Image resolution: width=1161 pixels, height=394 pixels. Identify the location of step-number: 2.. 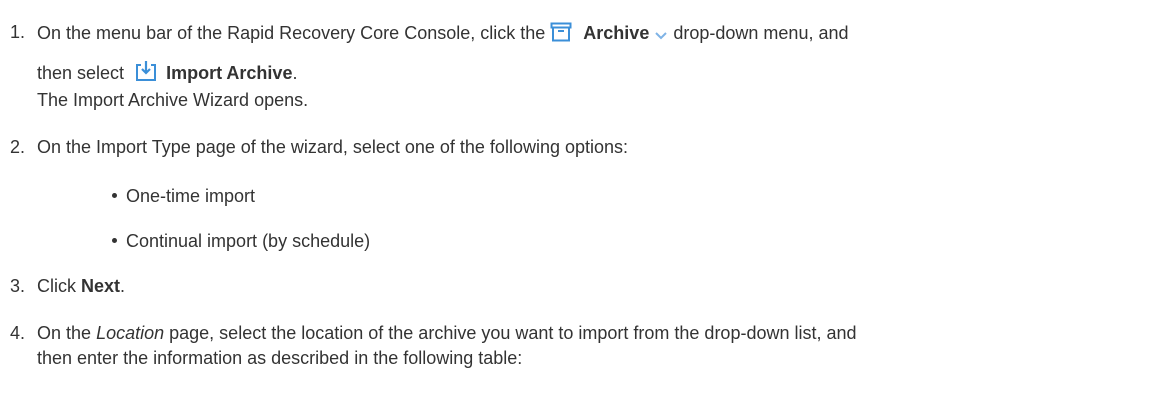
(18, 147).